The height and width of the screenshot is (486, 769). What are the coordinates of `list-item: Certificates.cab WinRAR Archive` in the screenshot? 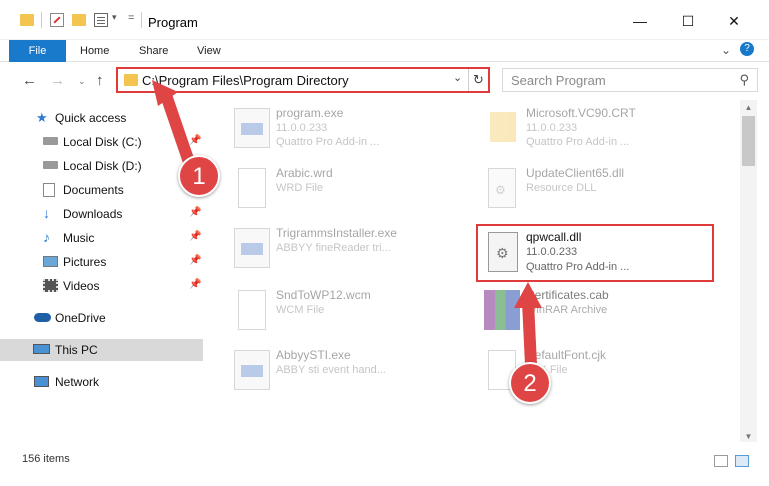 It's located at (585, 311).